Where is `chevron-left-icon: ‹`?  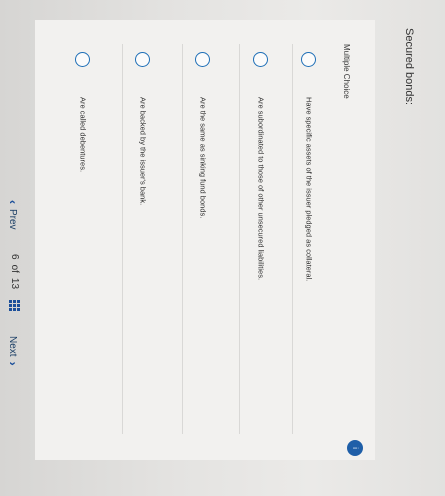 chevron-left-icon: ‹ is located at coordinates (13, 202).